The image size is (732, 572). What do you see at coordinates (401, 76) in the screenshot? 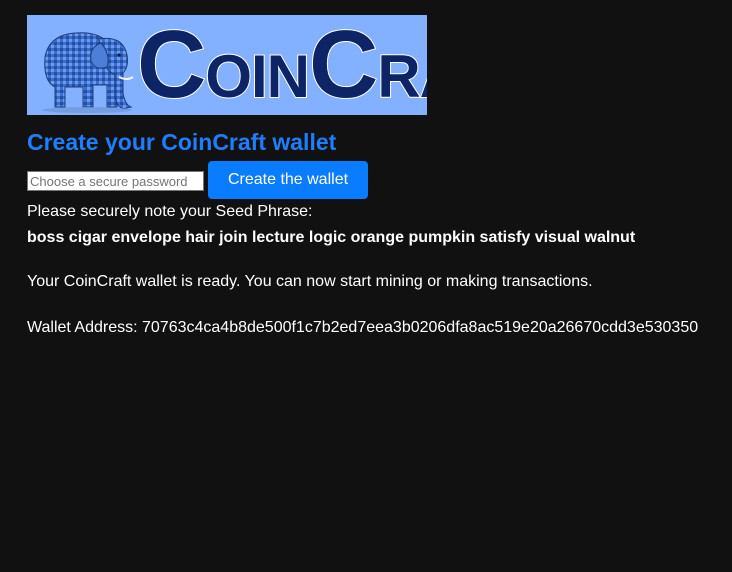
I see `logo-text-raft: RAFT` at bounding box center [401, 76].